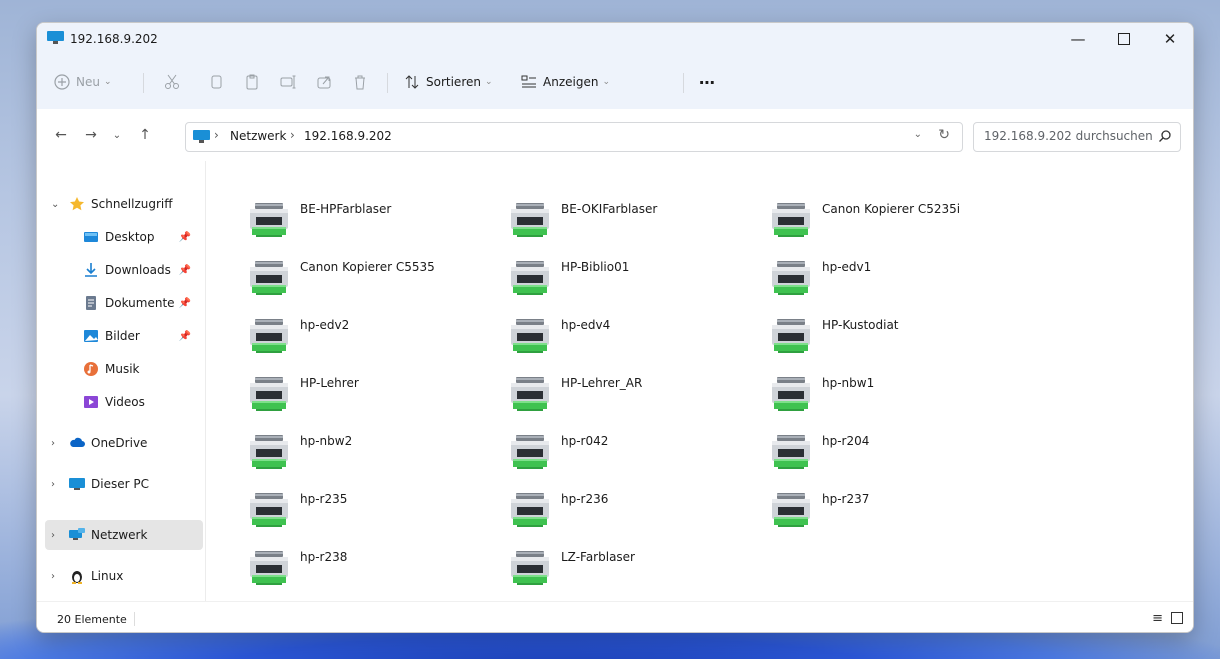  What do you see at coordinates (91, 135) in the screenshot?
I see `forward-button: →` at bounding box center [91, 135].